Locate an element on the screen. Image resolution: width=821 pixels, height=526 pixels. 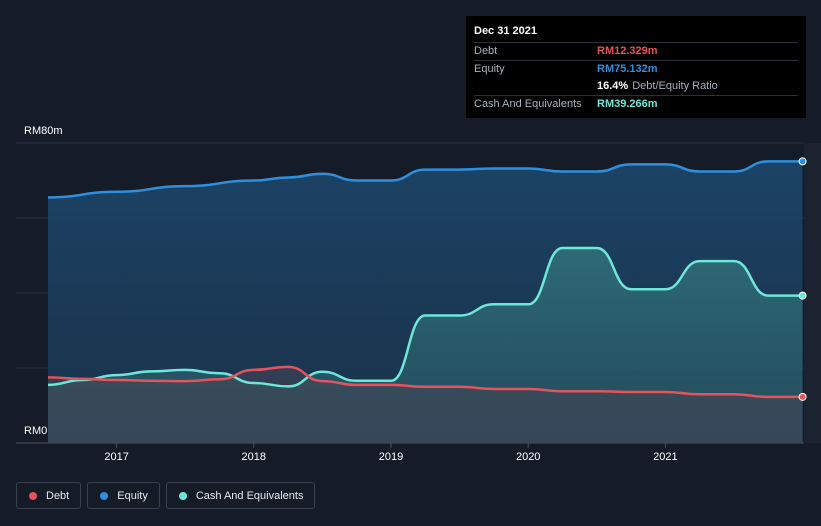
x-tick-label-2020: 2020 is located at coordinates (528, 457).